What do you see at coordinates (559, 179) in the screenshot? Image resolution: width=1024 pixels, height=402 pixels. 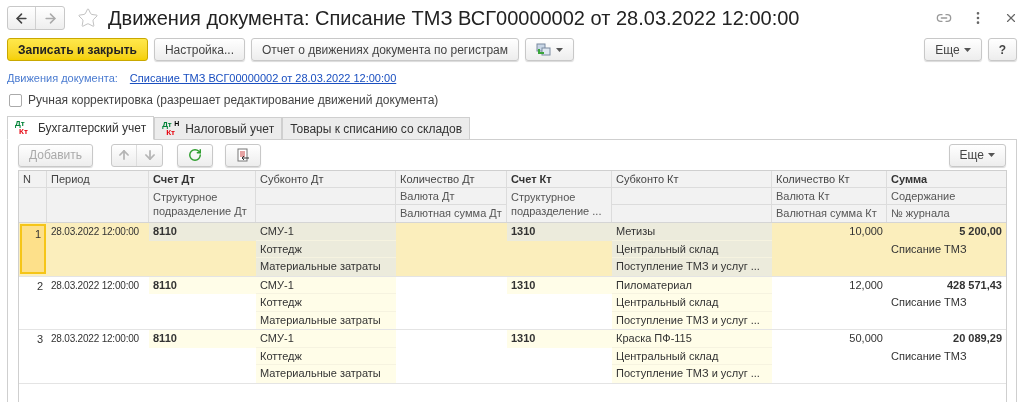 I see `column-header: Счет Кт` at bounding box center [559, 179].